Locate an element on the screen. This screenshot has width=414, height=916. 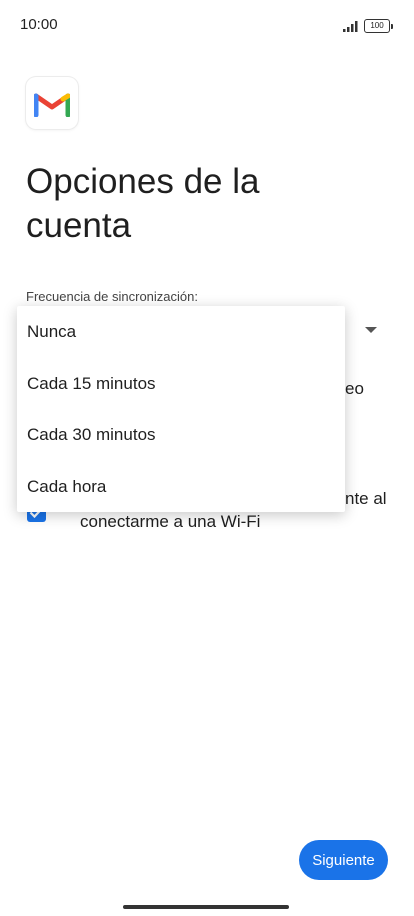
dropdown-option-hora: Cada hora is located at coordinates (181, 487).